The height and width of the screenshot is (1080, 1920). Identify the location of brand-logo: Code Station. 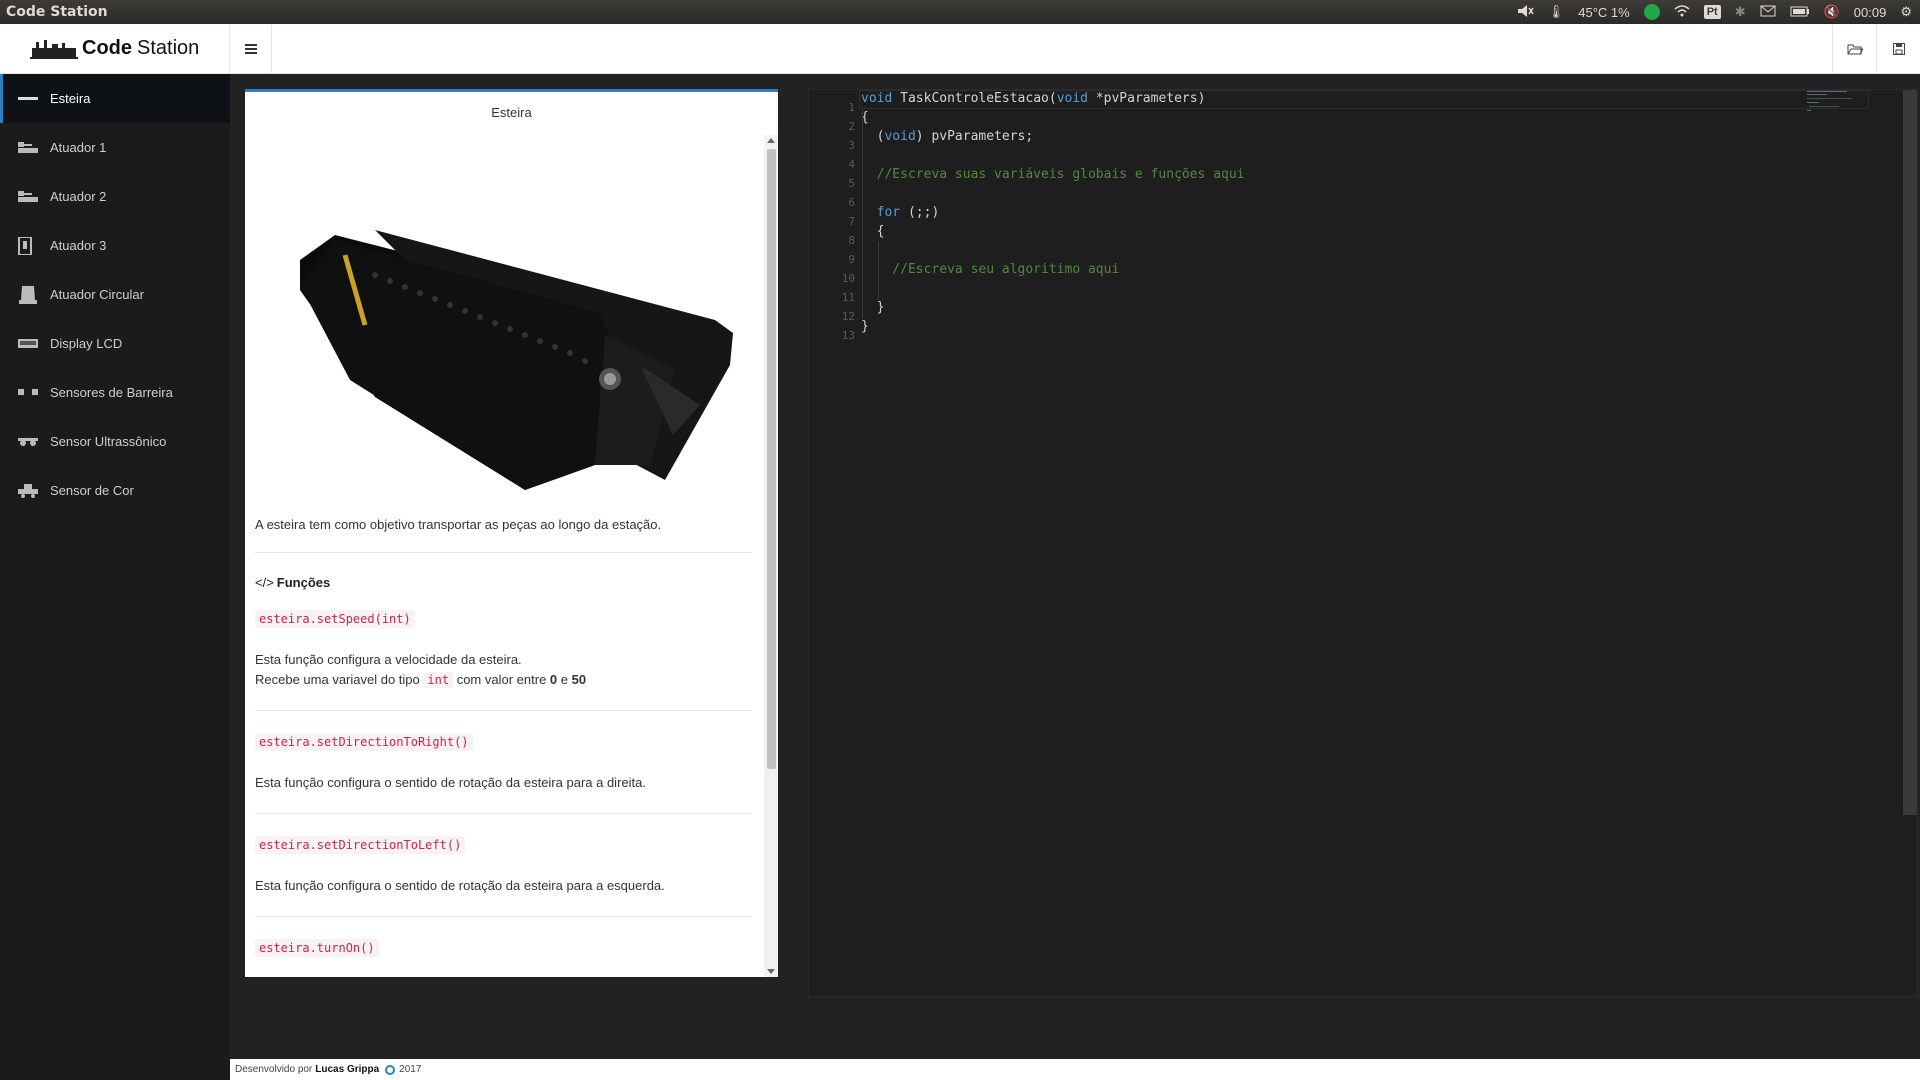
(115, 48).